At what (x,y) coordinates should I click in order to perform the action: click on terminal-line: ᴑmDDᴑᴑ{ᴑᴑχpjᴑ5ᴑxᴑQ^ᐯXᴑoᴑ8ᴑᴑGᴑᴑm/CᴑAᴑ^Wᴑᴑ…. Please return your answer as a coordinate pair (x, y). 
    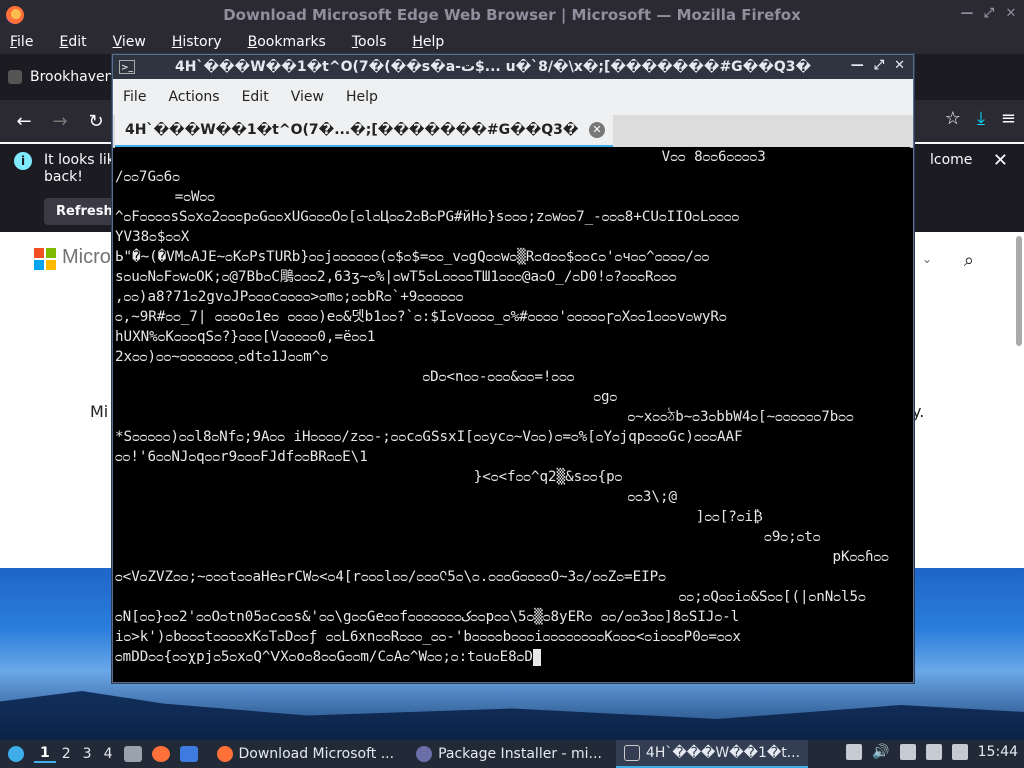
    Looking at the image, I should click on (512, 657).